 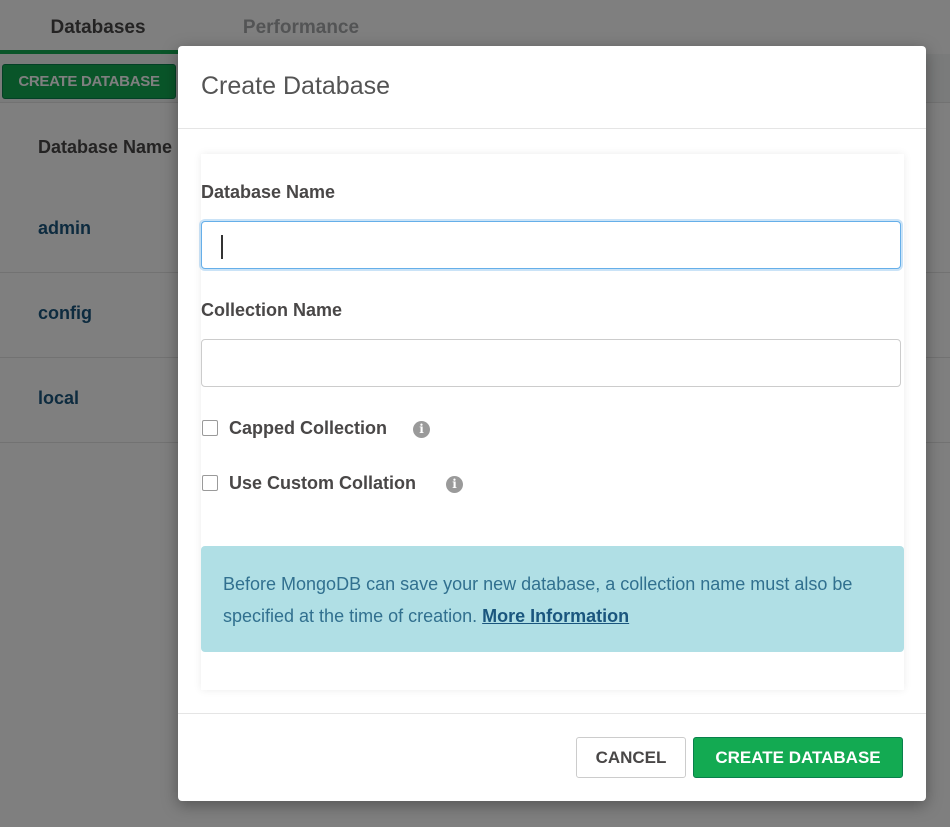 What do you see at coordinates (551, 245) in the screenshot?
I see `database-name-input` at bounding box center [551, 245].